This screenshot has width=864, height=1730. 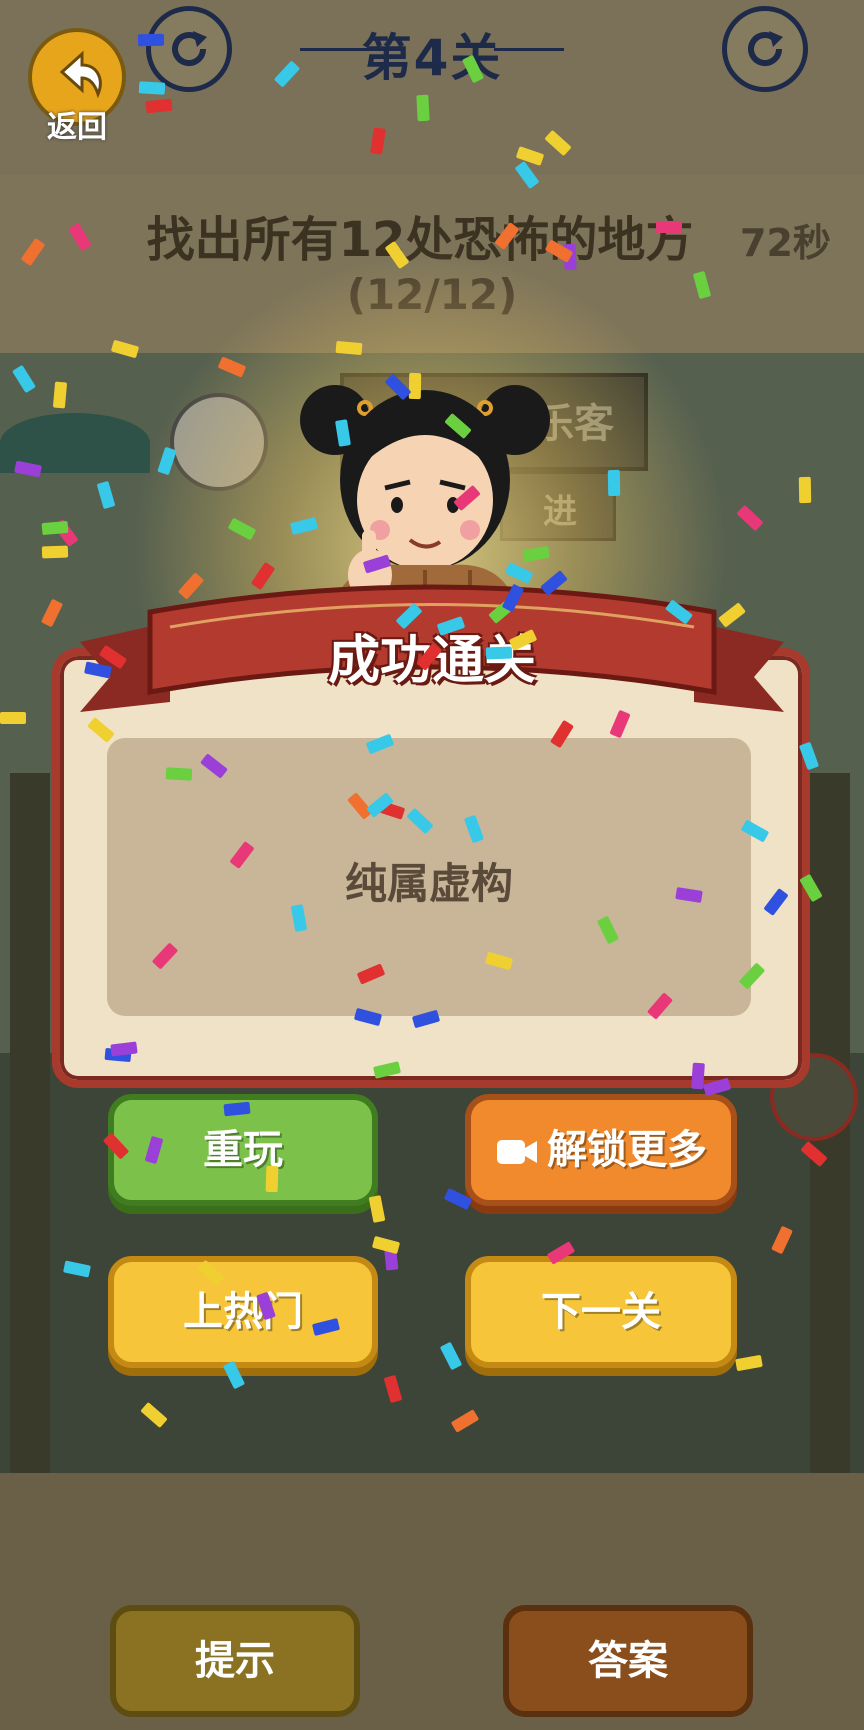 What do you see at coordinates (77, 127) in the screenshot?
I see `back-label: 返回` at bounding box center [77, 127].